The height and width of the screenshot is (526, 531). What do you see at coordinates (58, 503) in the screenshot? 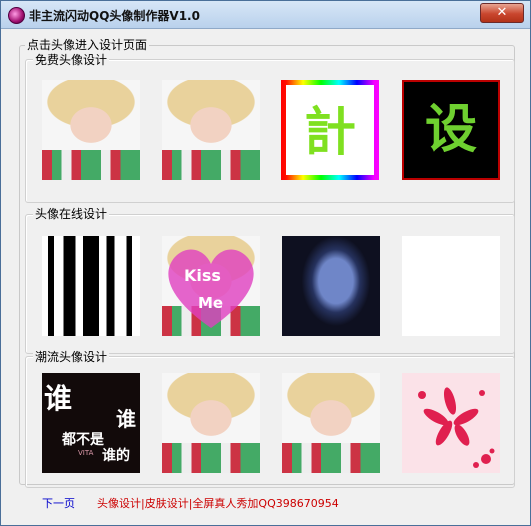
I see `next-page-link: 下一页` at bounding box center [58, 503].